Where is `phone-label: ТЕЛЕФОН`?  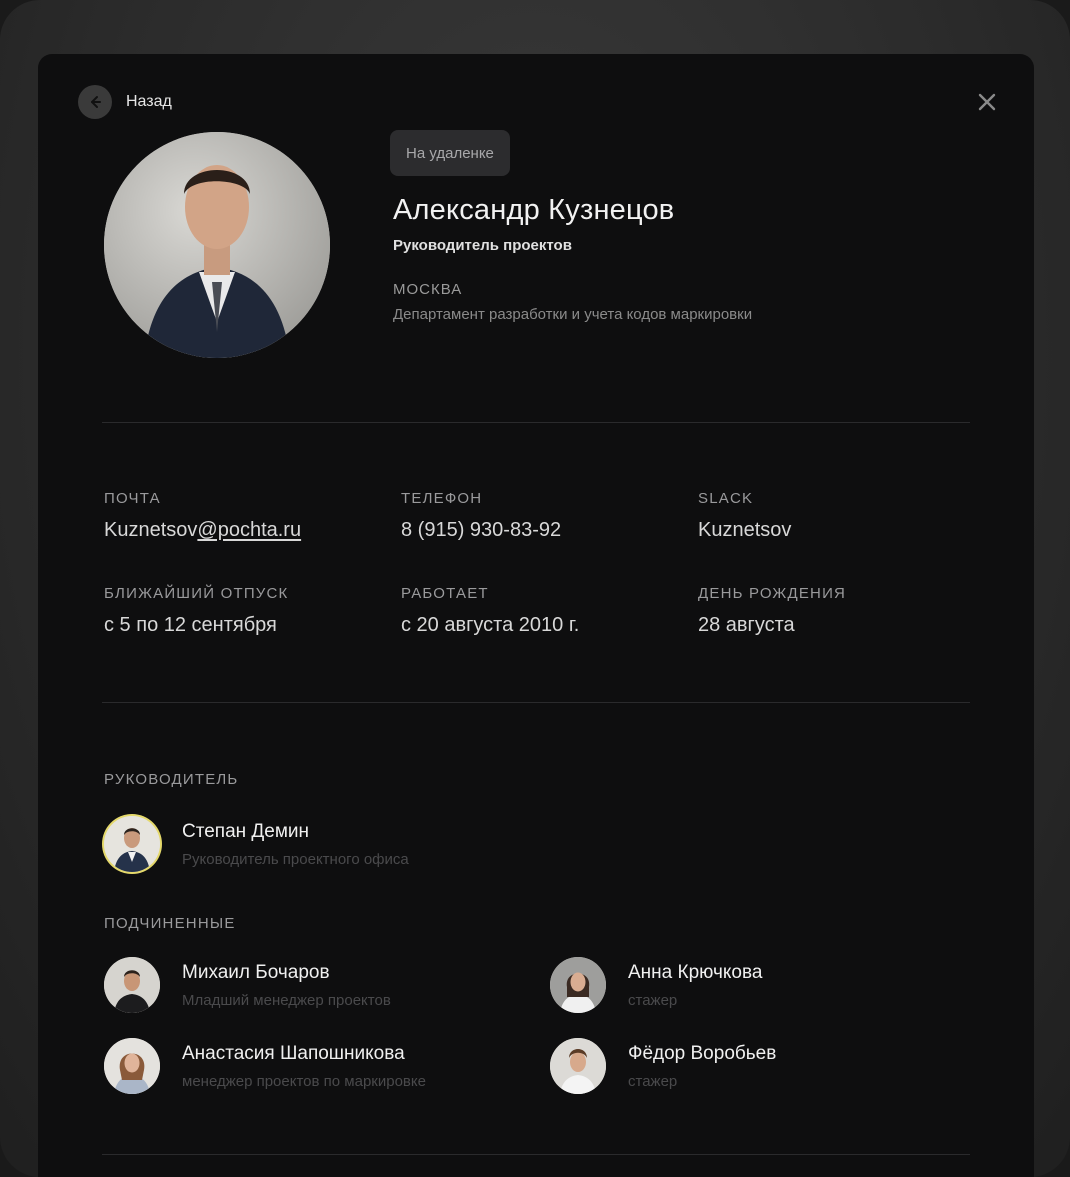
phone-label: ТЕЛЕФОН is located at coordinates (442, 498).